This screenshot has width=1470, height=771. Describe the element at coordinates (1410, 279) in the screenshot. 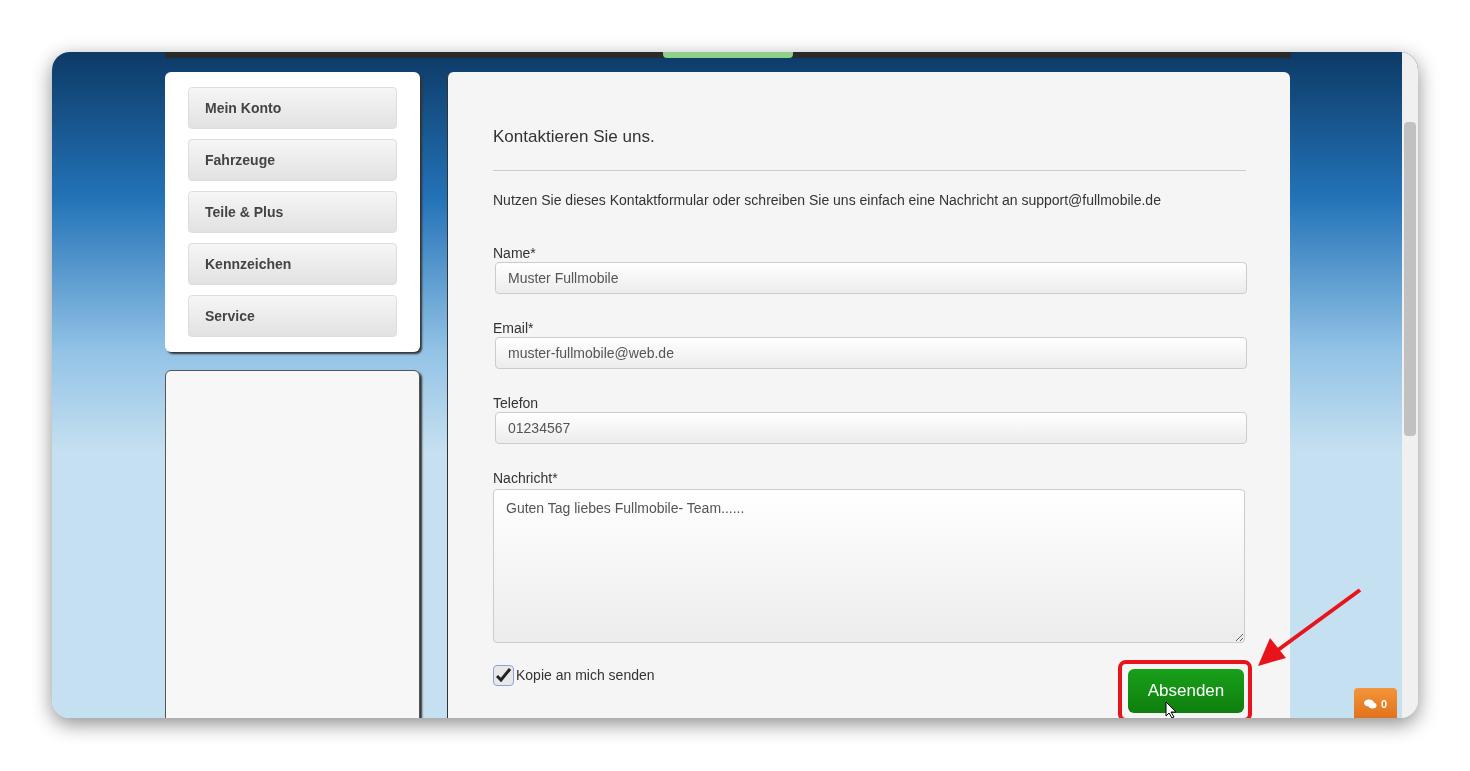

I see `scrollbar-thumb` at that location.